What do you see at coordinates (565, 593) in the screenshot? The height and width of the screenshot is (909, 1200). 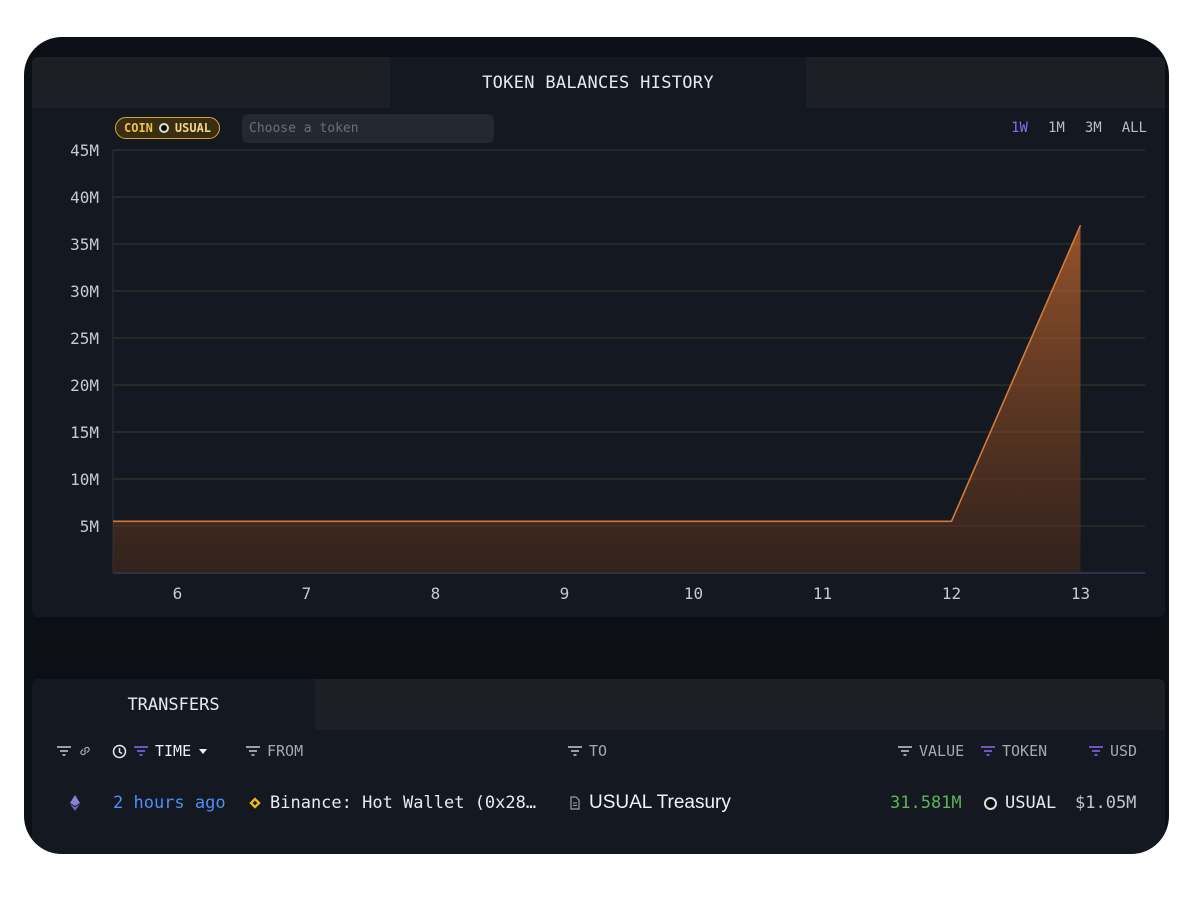 I see `x-tick-label: 9` at bounding box center [565, 593].